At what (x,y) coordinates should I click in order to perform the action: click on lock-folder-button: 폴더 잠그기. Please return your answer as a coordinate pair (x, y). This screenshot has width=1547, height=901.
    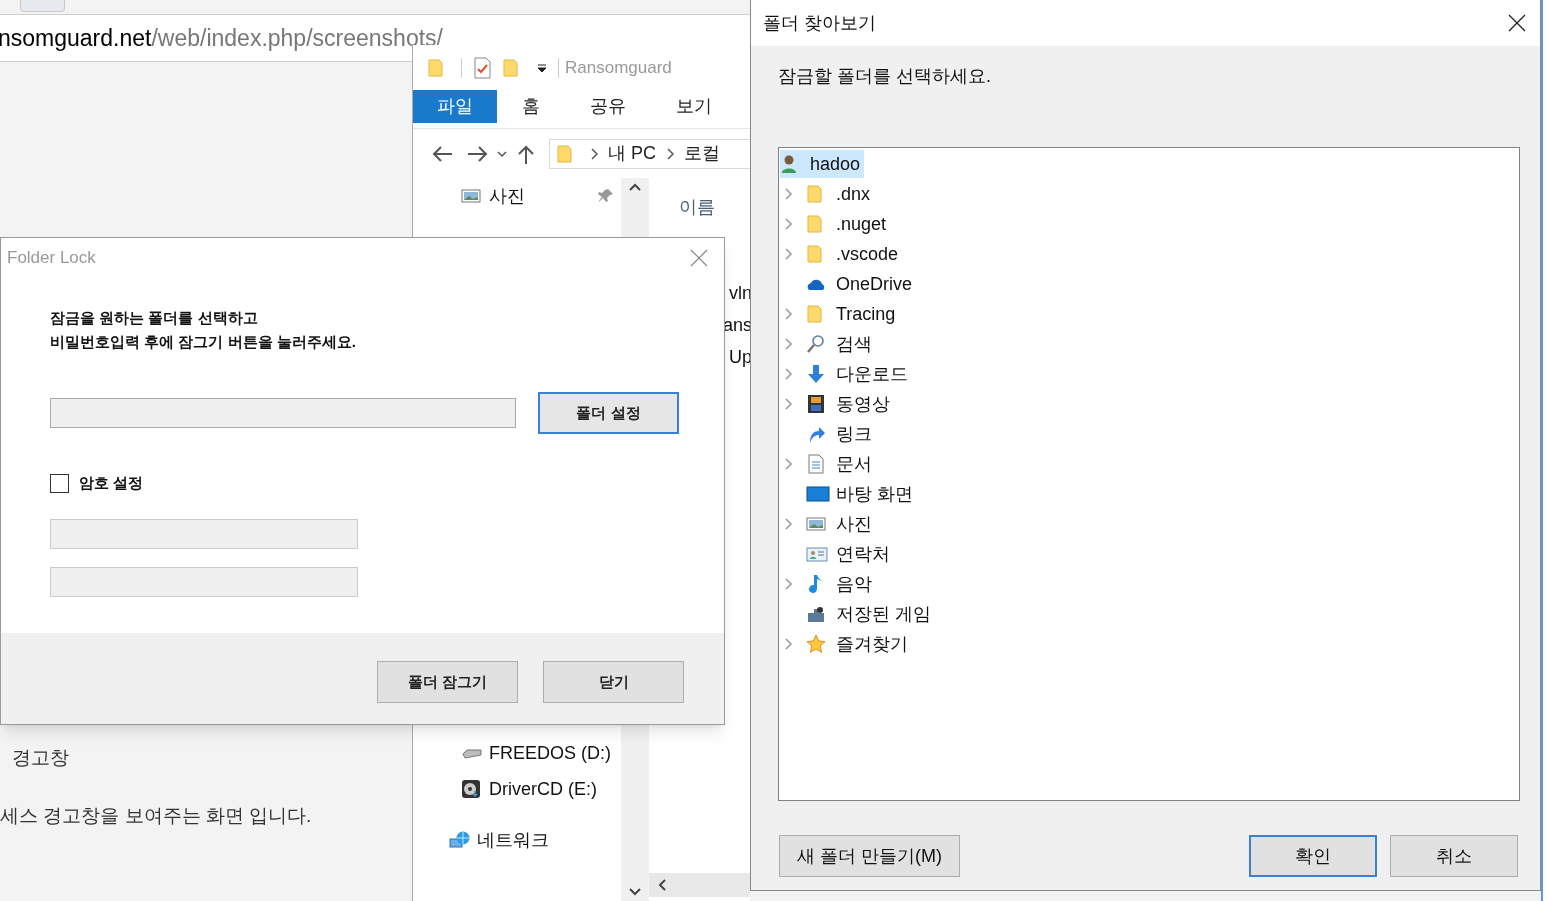
    Looking at the image, I should click on (447, 682).